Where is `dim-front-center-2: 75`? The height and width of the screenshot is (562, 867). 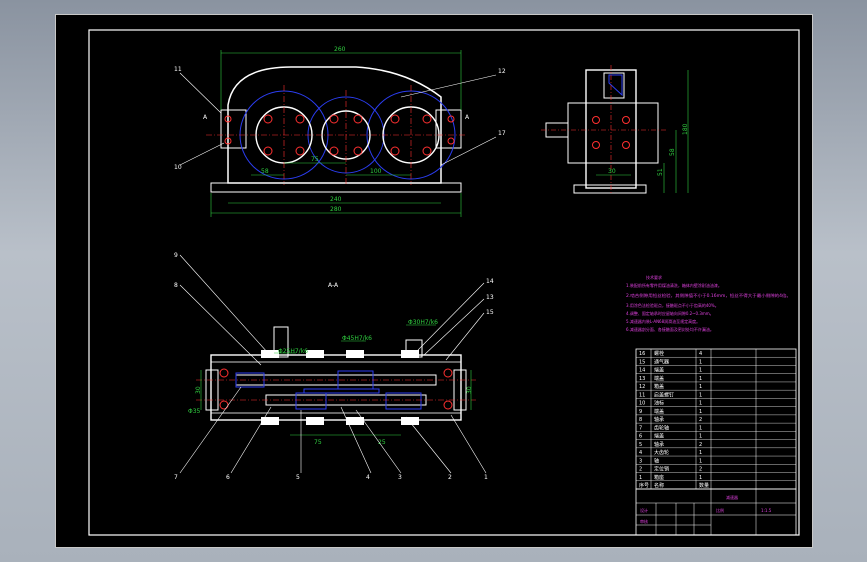 dim-front-center-2: 75 is located at coordinates (315, 159).